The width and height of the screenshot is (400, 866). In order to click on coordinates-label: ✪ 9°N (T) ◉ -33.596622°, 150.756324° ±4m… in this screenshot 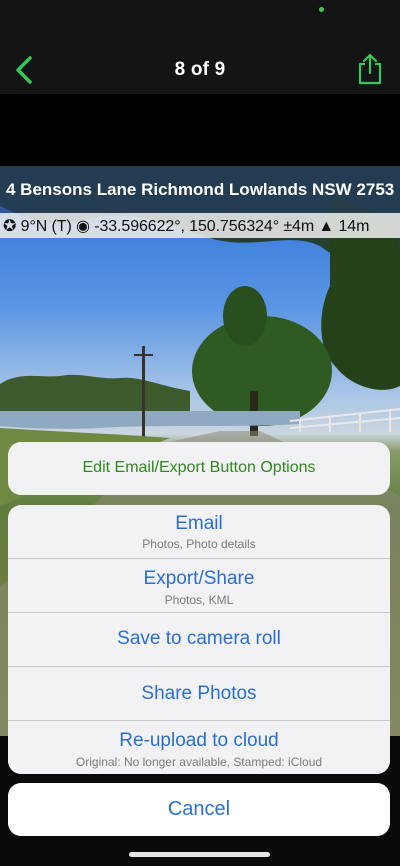, I will do `click(186, 226)`.